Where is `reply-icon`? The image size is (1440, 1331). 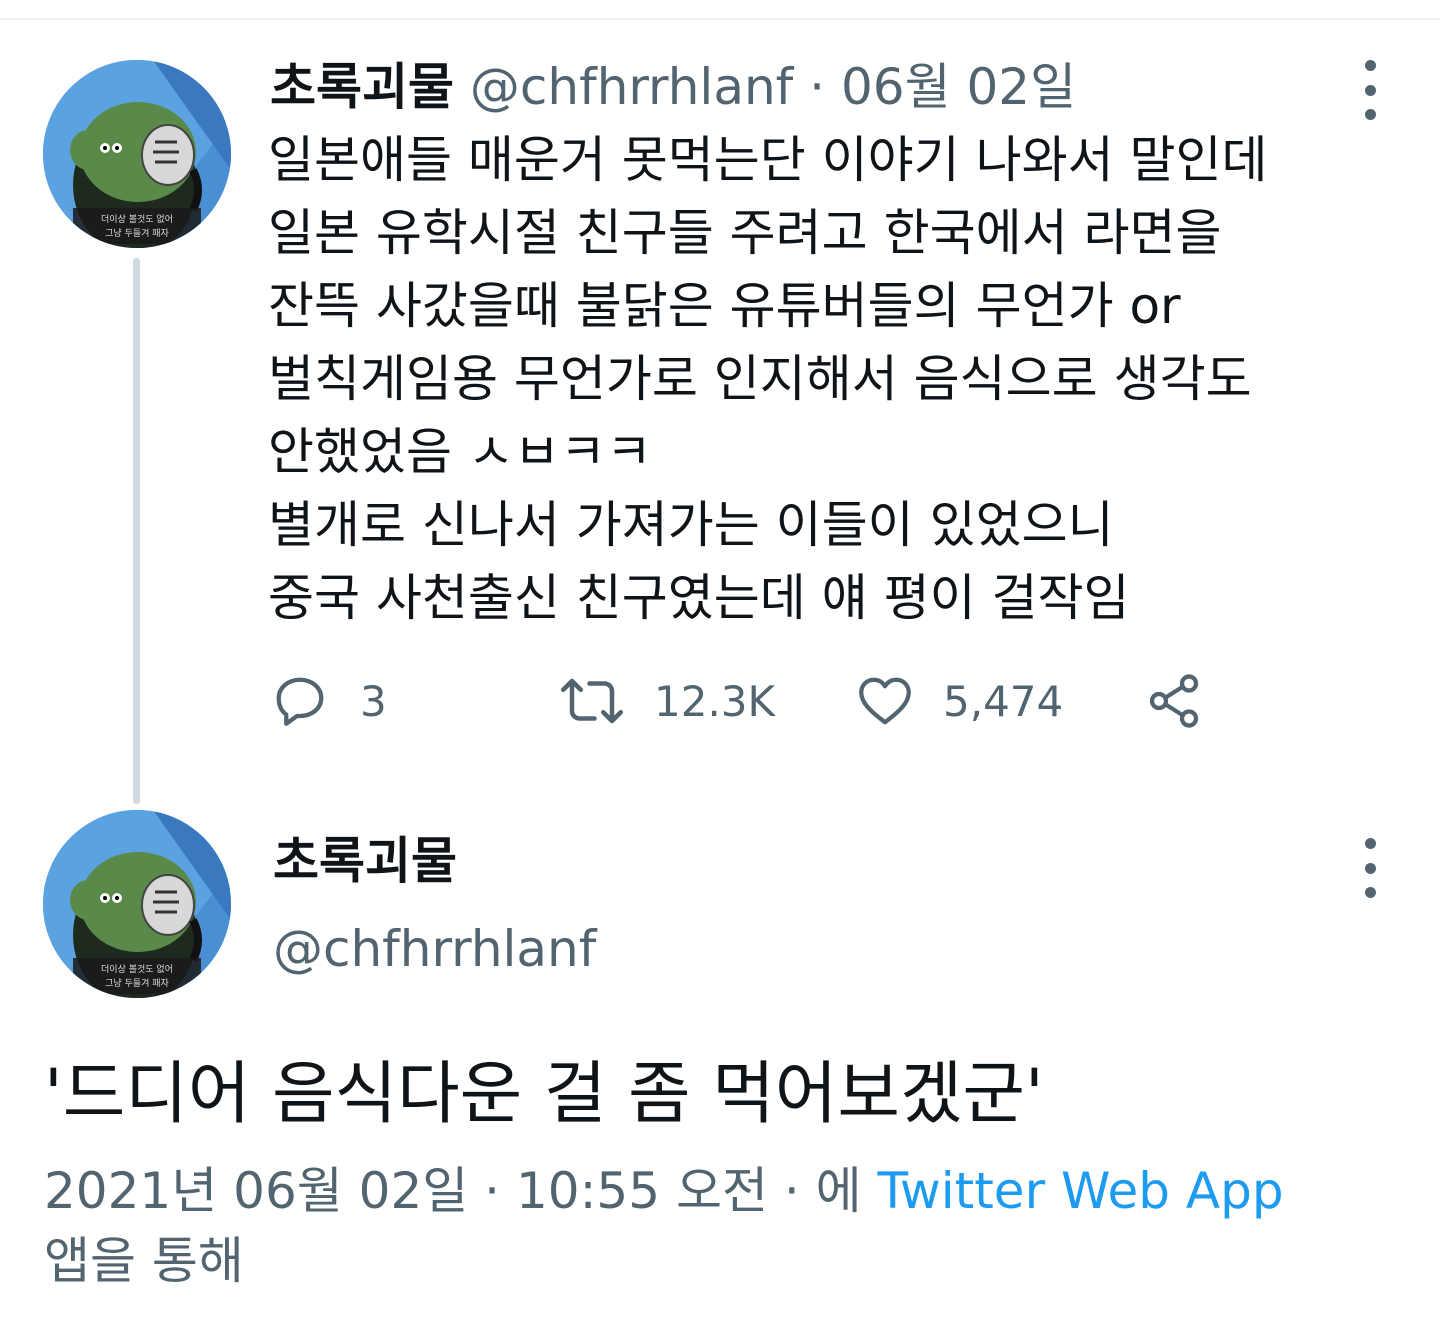 reply-icon is located at coordinates (300, 701).